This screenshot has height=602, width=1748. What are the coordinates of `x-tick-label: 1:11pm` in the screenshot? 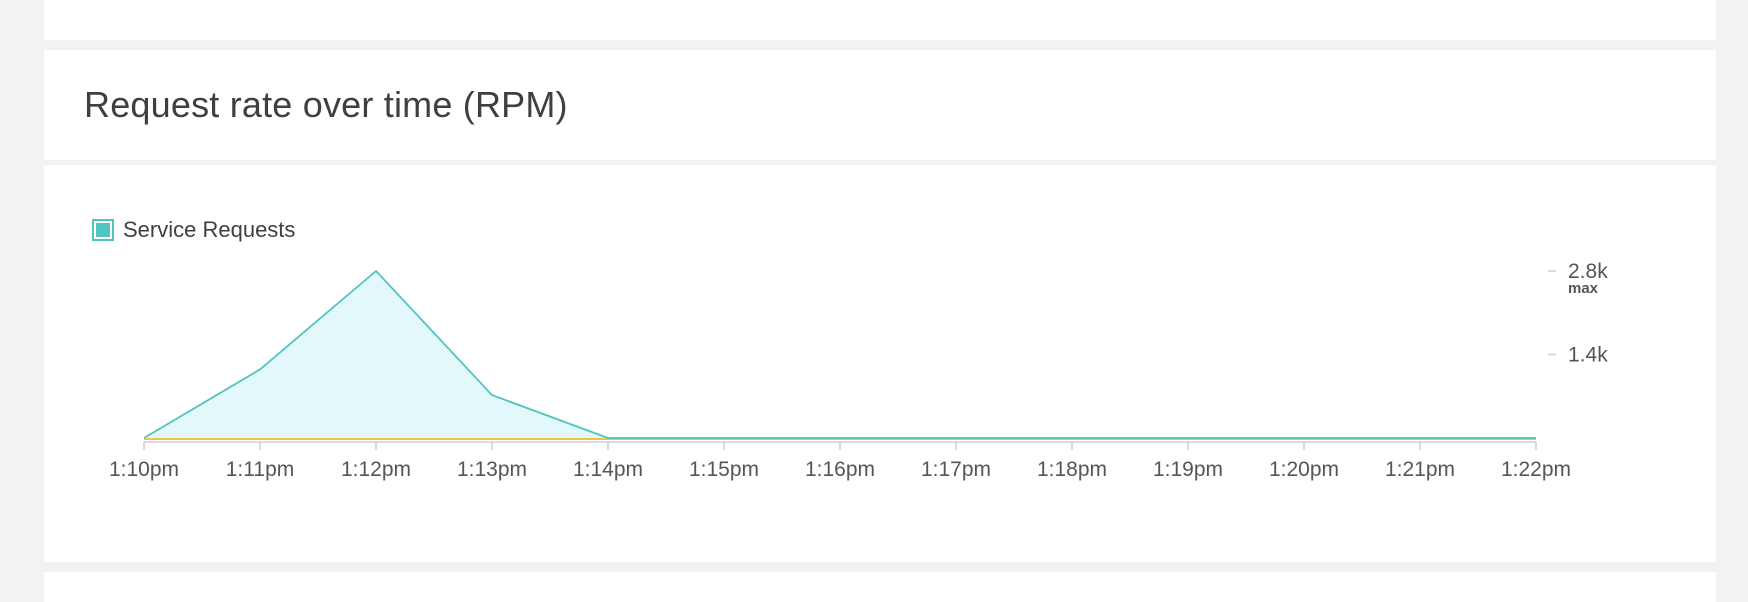 It's located at (260, 469).